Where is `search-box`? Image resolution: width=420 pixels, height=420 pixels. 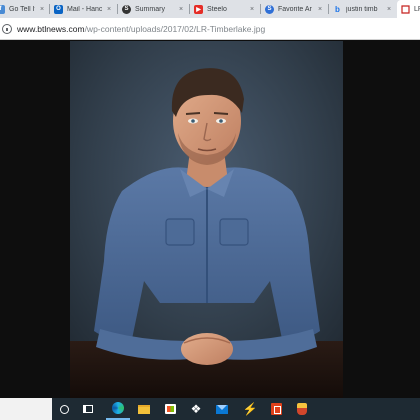 search-box is located at coordinates (26, 409).